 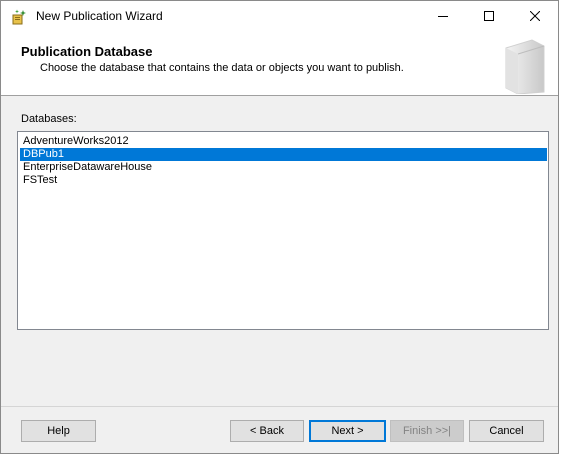 What do you see at coordinates (427, 431) in the screenshot?
I see `finish-button: Finish >>|` at bounding box center [427, 431].